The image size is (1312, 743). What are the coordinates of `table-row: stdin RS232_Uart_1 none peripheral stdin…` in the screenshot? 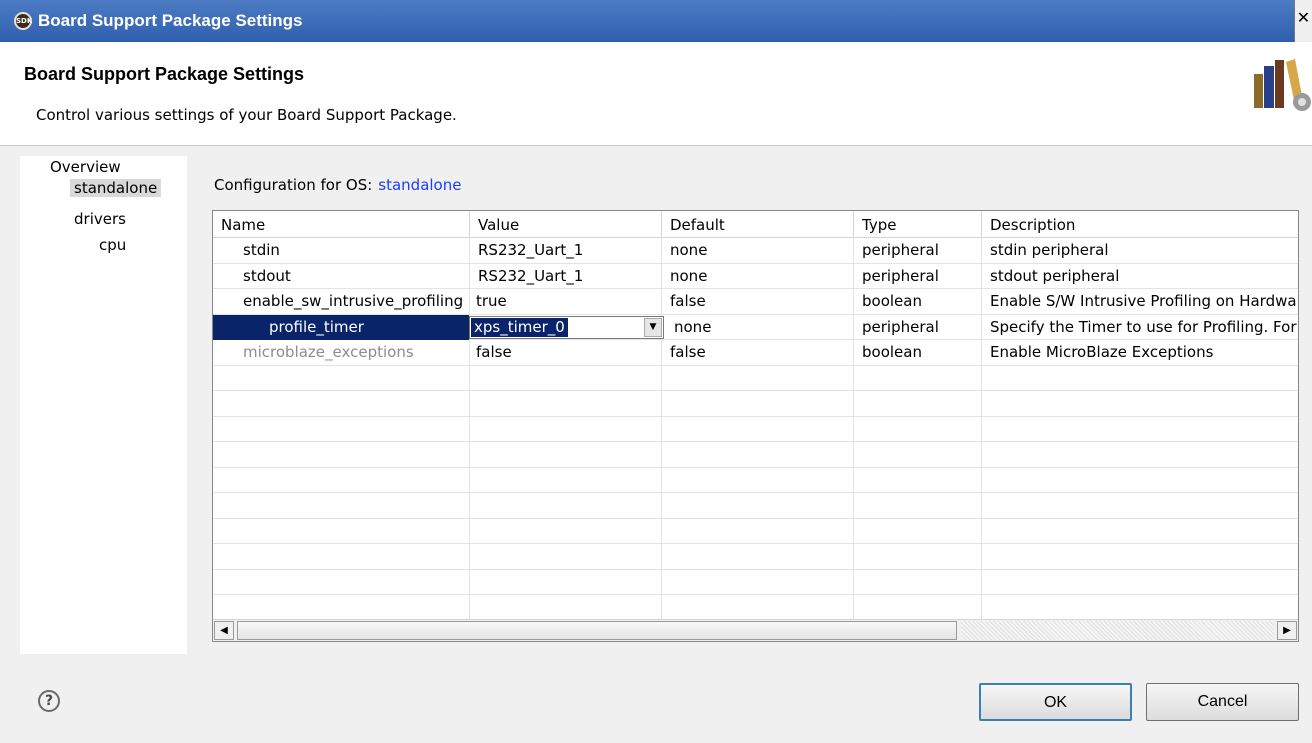 It's located at (755, 251).